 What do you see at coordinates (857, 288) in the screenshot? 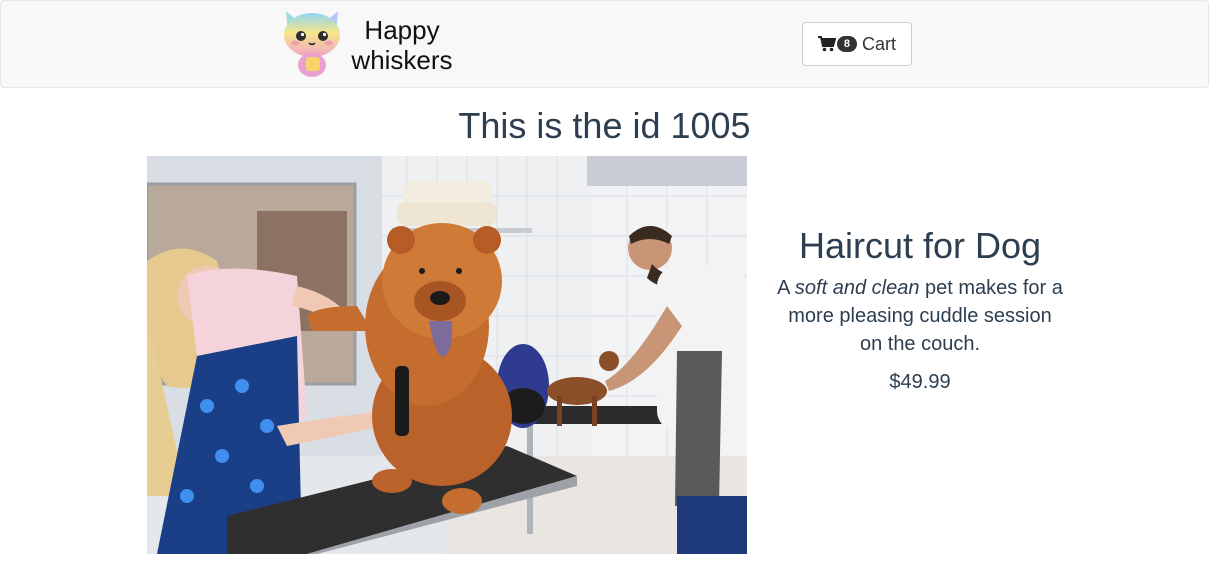
I see `desc-emphasis: soft and clean` at bounding box center [857, 288].